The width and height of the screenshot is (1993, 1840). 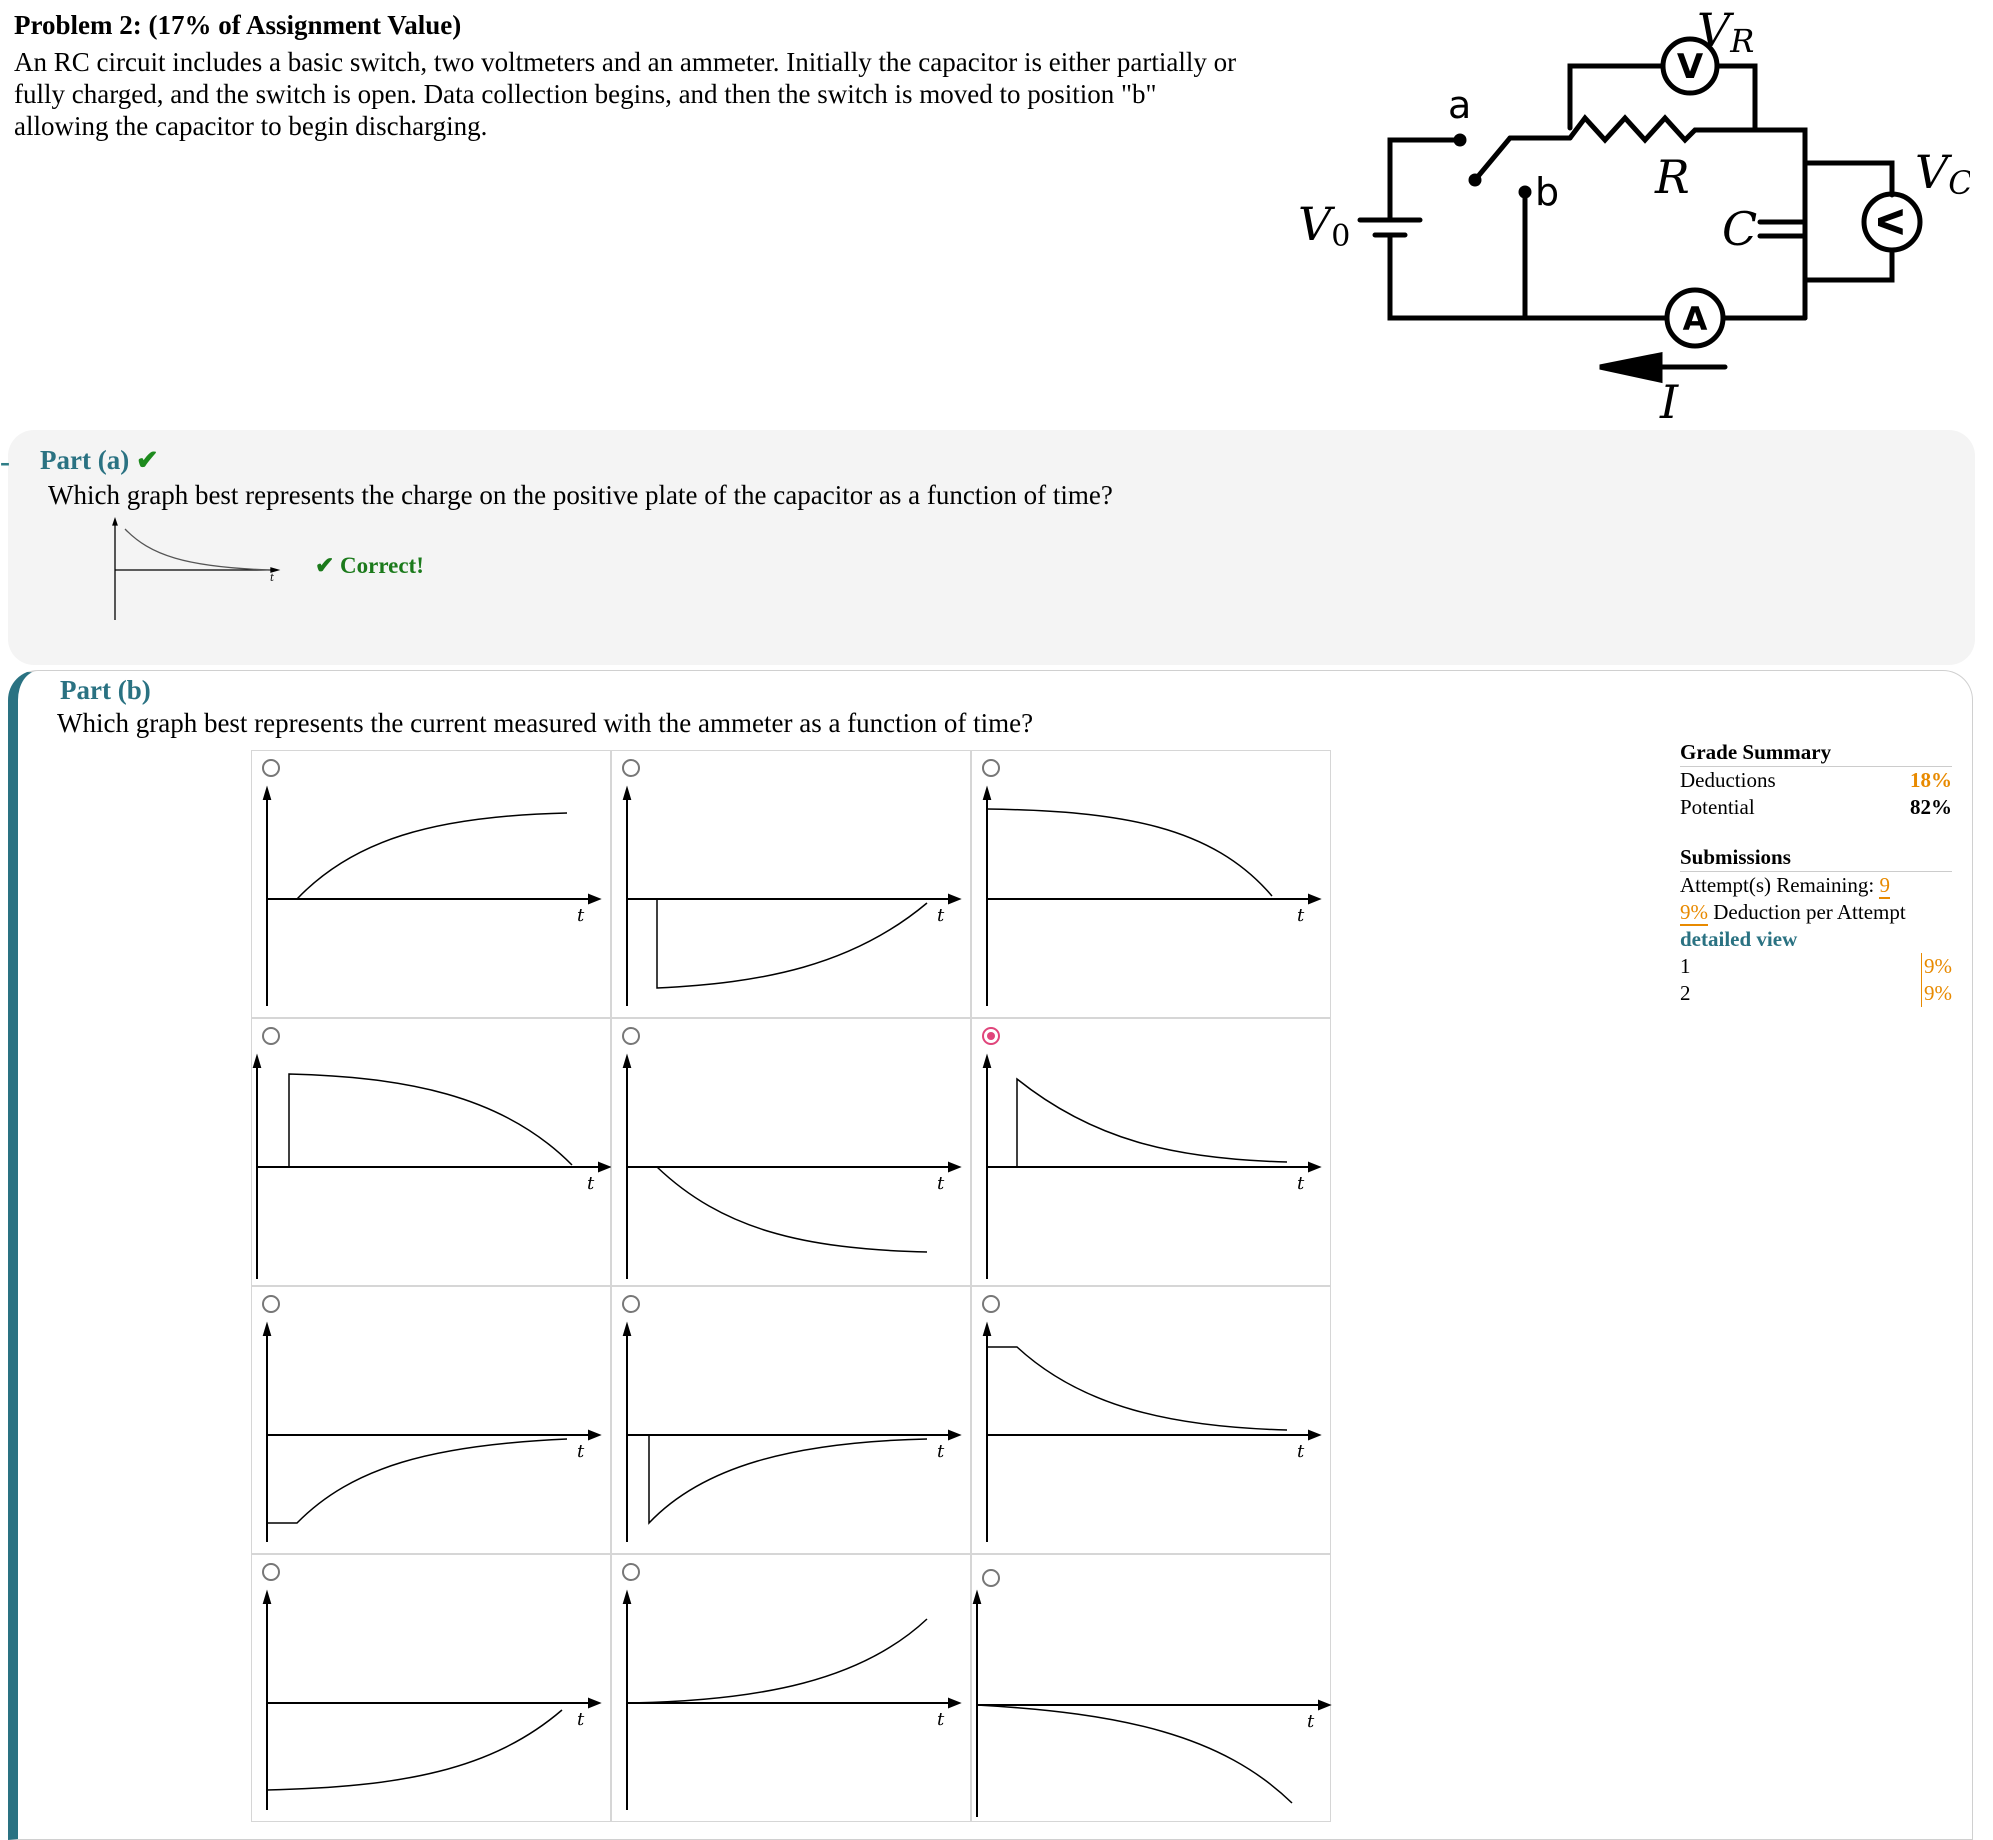 I want to click on deductions-label: Deductions, so click(x=1728, y=780).